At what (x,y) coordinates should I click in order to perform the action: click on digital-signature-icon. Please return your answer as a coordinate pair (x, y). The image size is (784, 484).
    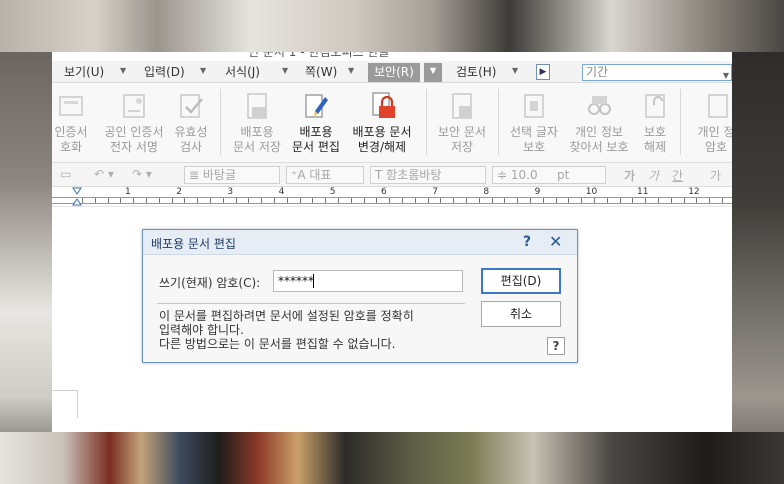
    Looking at the image, I should click on (134, 106).